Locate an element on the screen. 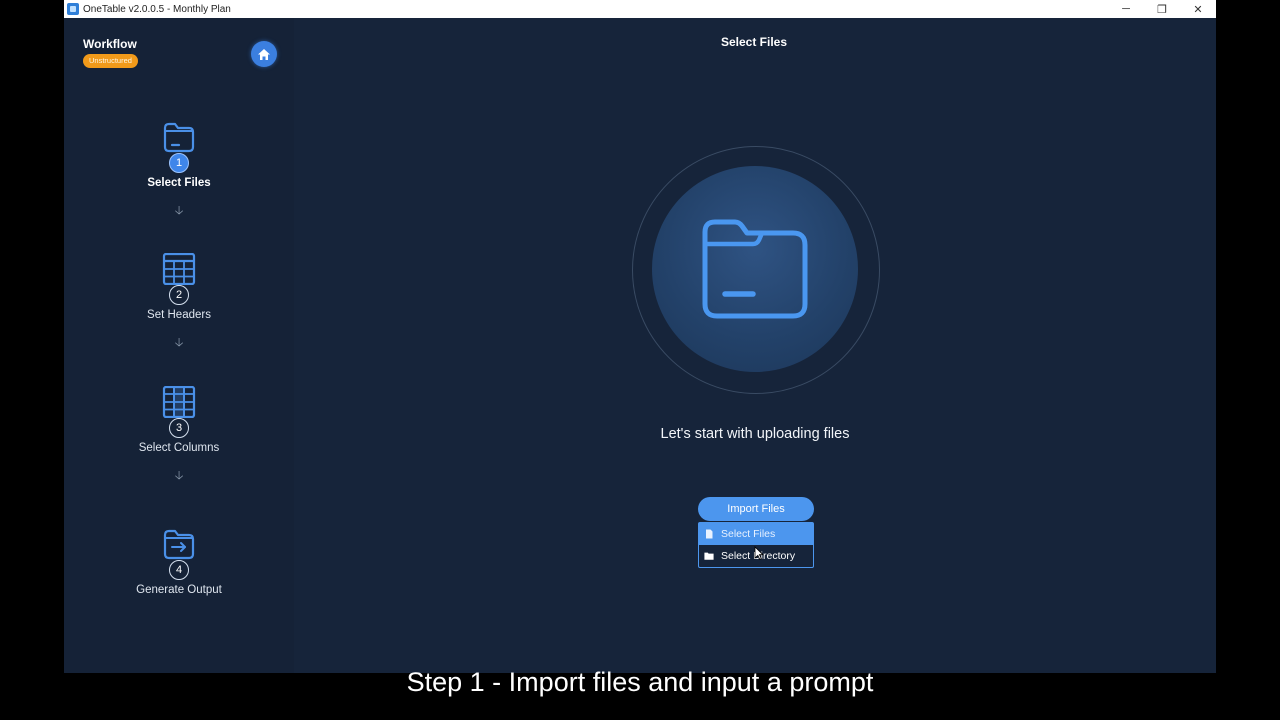 This screenshot has height=720, width=1280. app-logo-icon is located at coordinates (73, 9).